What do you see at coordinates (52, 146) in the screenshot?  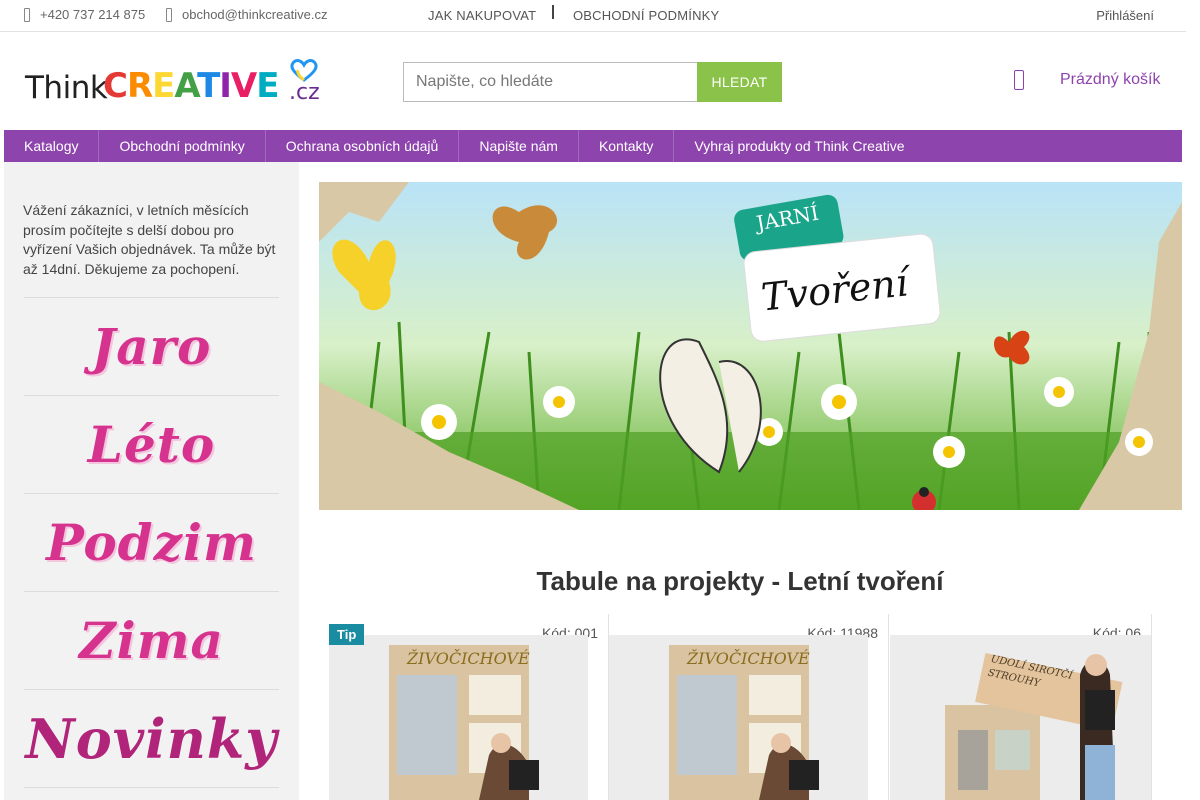 I see `nav-item-katalogy: Katalogy` at bounding box center [52, 146].